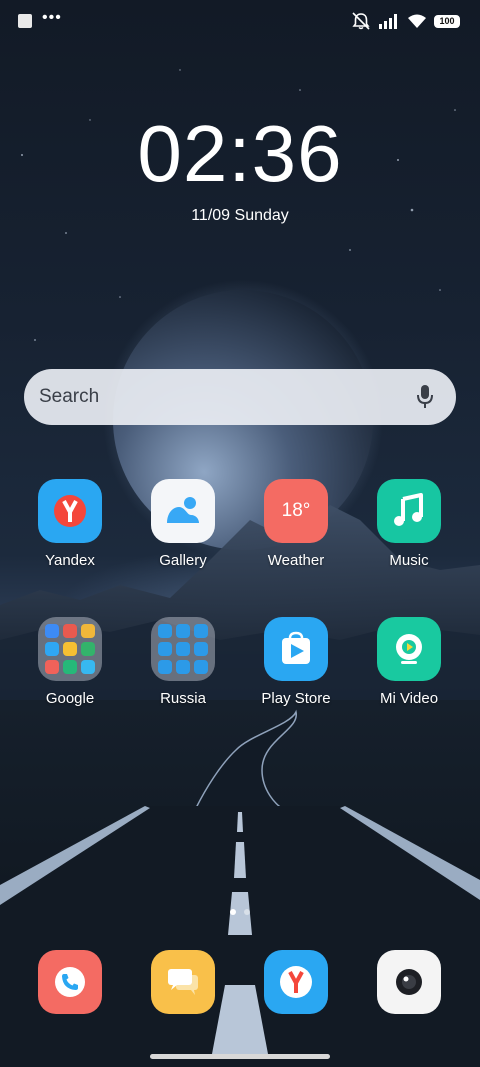 This screenshot has height=1067, width=480. What do you see at coordinates (233, 912) in the screenshot?
I see `page-dot-active` at bounding box center [233, 912].